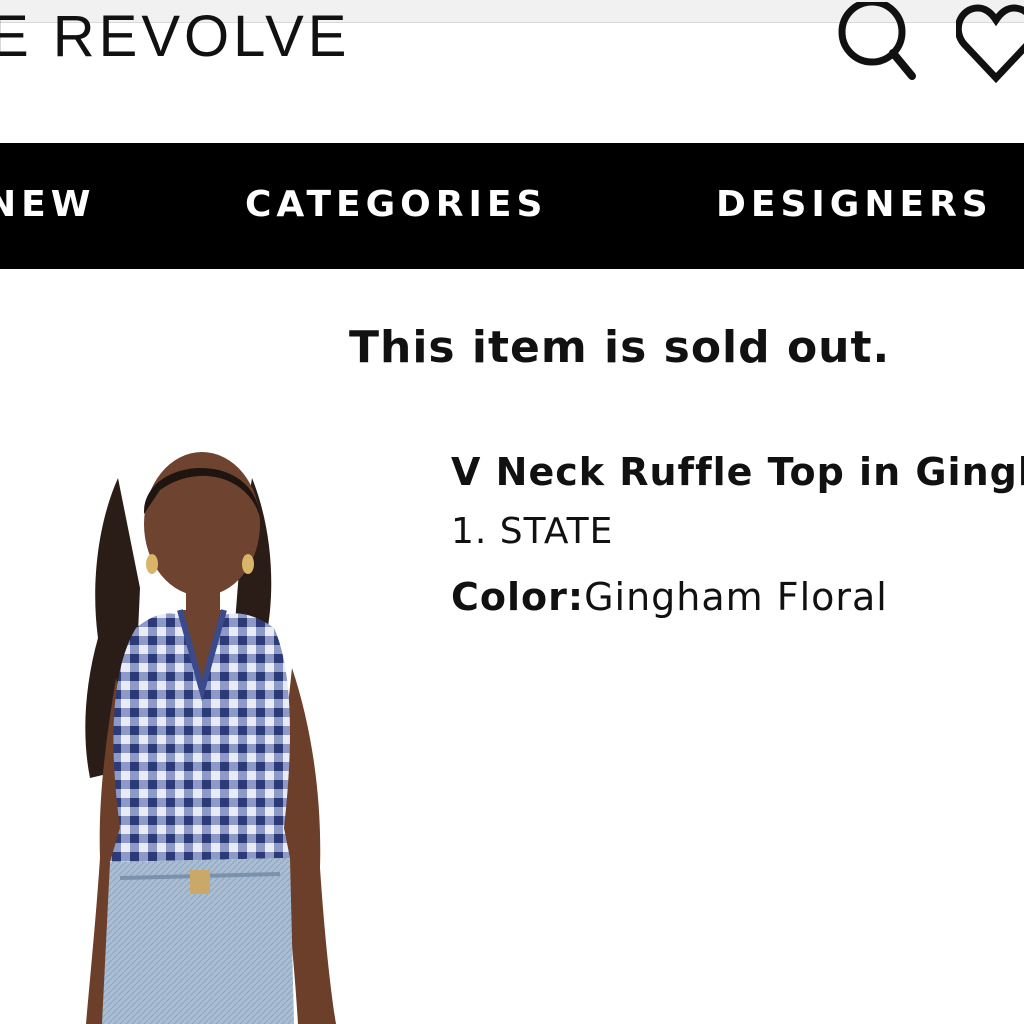  Describe the element at coordinates (737, 531) in the screenshot. I see `brand-link: 1. STATE` at that location.